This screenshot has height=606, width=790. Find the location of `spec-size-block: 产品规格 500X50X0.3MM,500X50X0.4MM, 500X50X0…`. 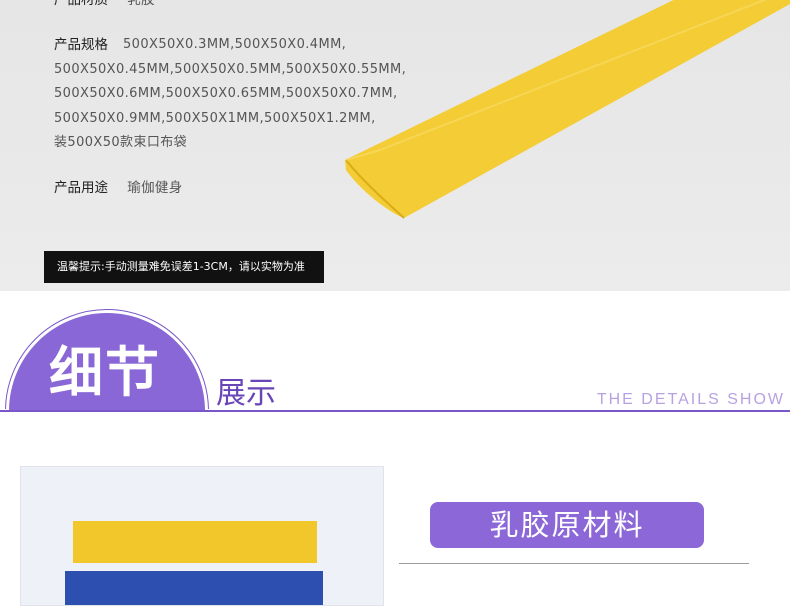

spec-size-block: 产品规格 500X50X0.3MM,500X50X0.4MM, 500X50X0… is located at coordinates (230, 94).